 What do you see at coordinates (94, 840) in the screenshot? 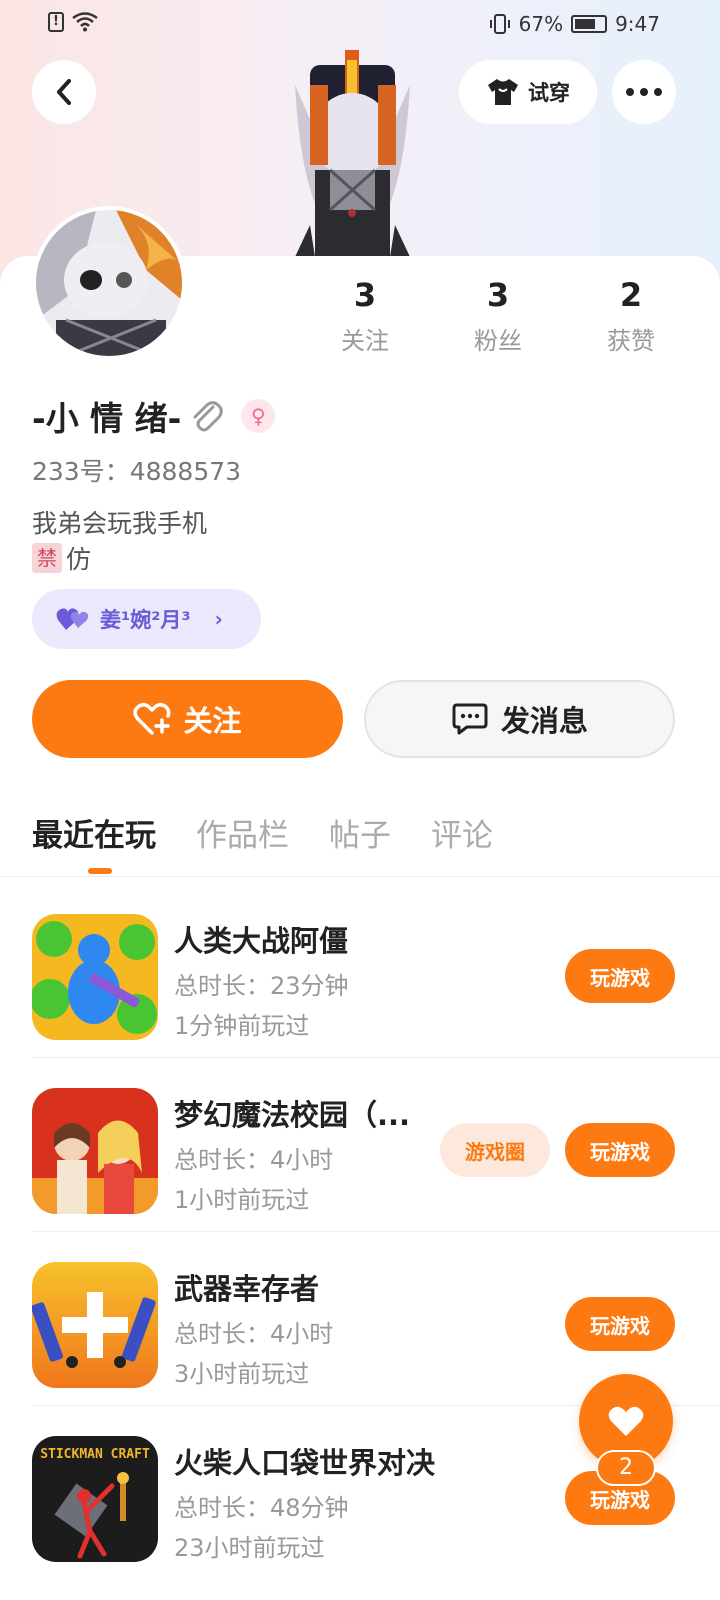
I see `tab-recently-played: 最近在玩` at bounding box center [94, 840].